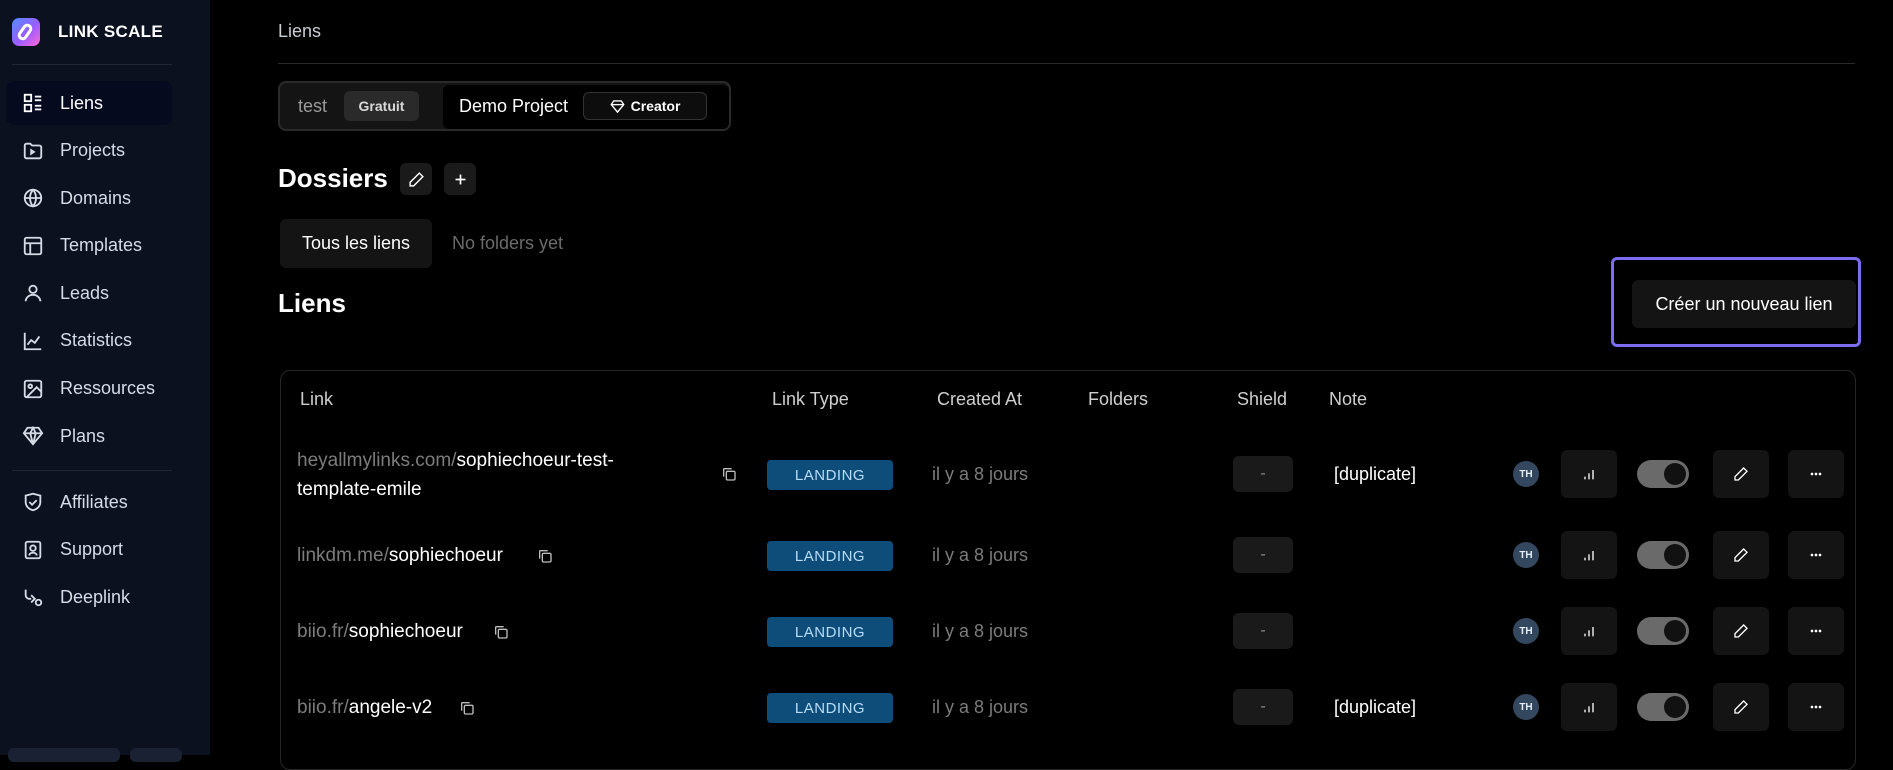  I want to click on add-folder-button, so click(460, 179).